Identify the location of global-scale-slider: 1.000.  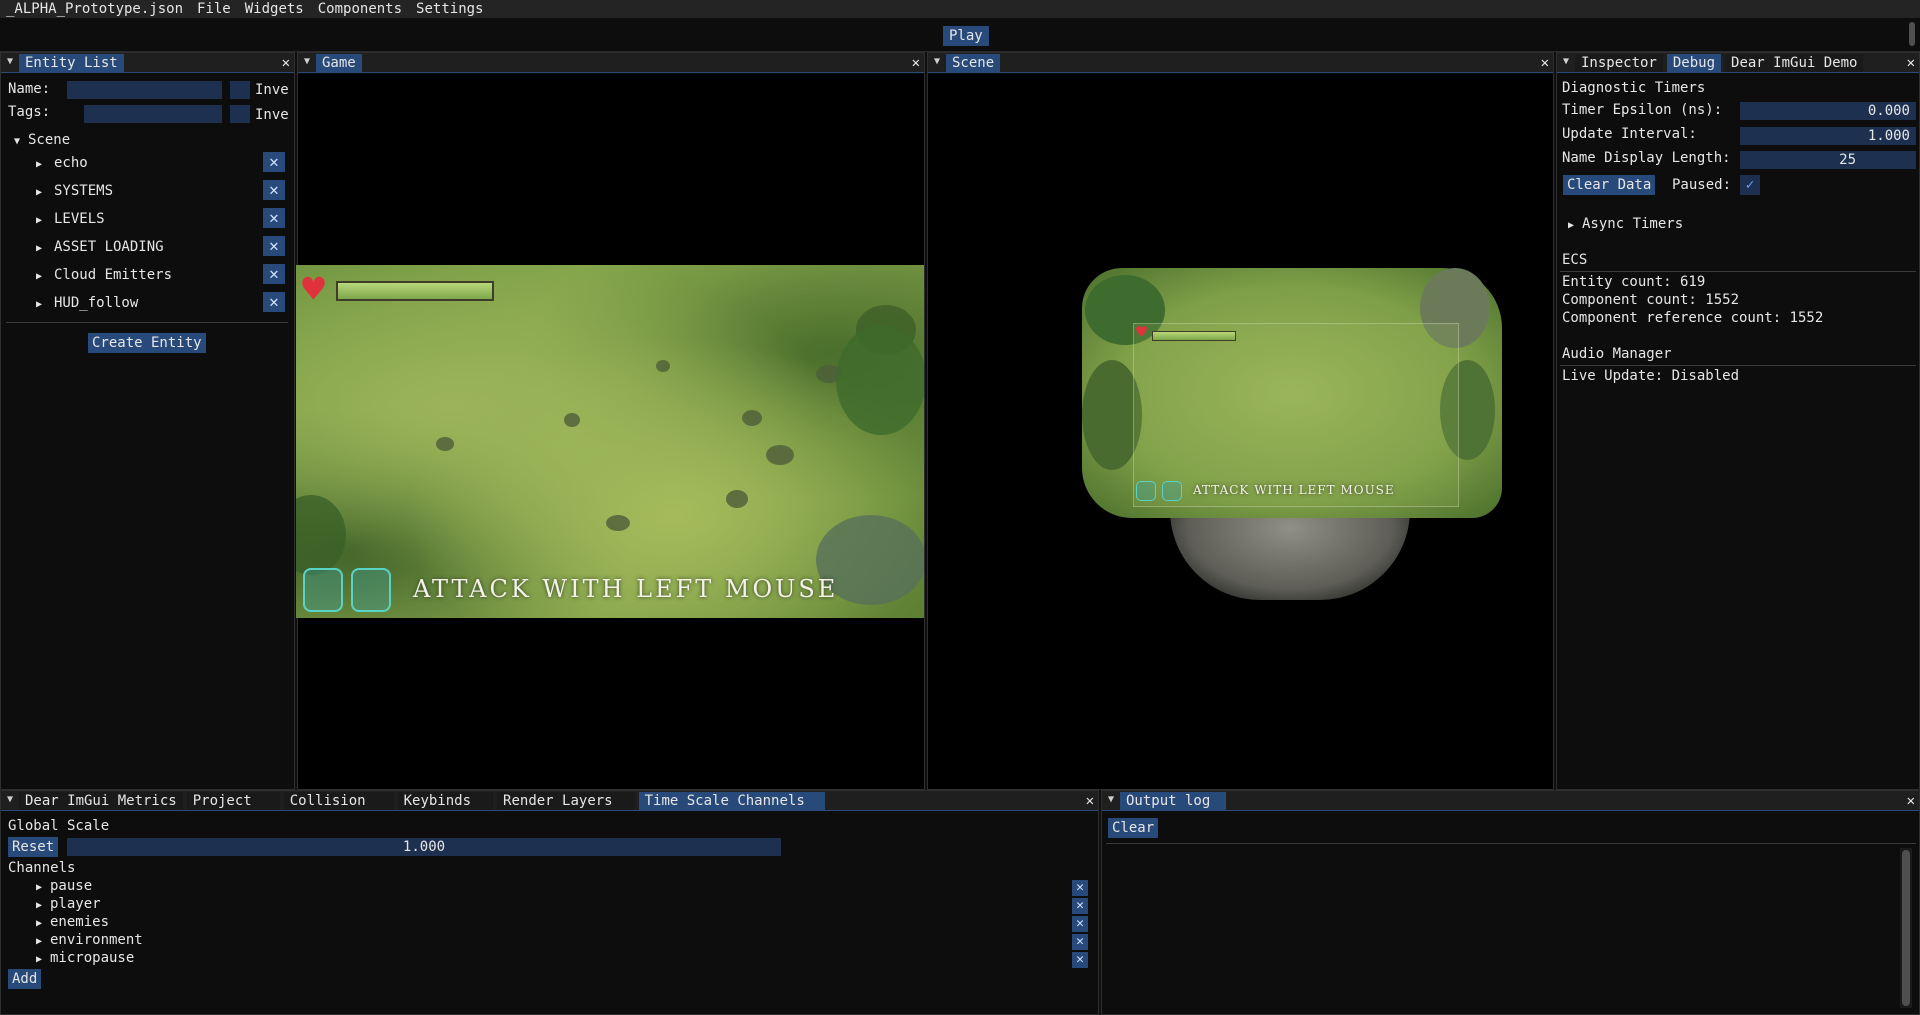
(424, 847).